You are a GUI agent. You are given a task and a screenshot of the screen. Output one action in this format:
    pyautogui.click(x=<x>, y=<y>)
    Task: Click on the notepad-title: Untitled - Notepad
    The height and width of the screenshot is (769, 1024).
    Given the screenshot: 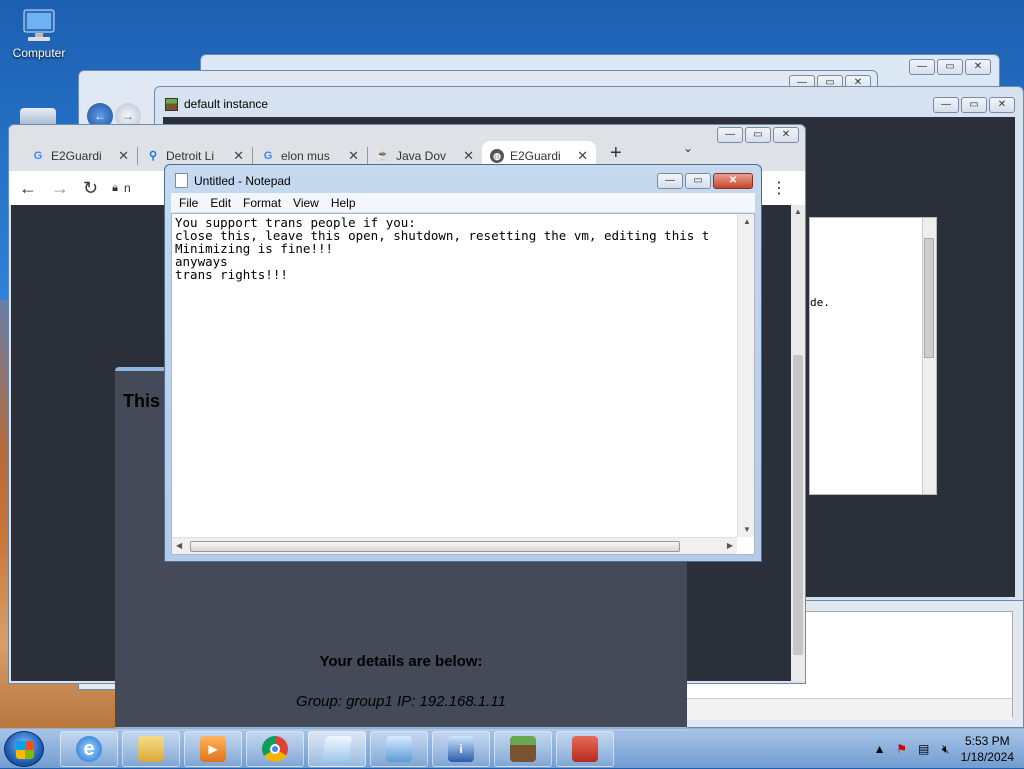 What is the action you would take?
    pyautogui.click(x=242, y=180)
    